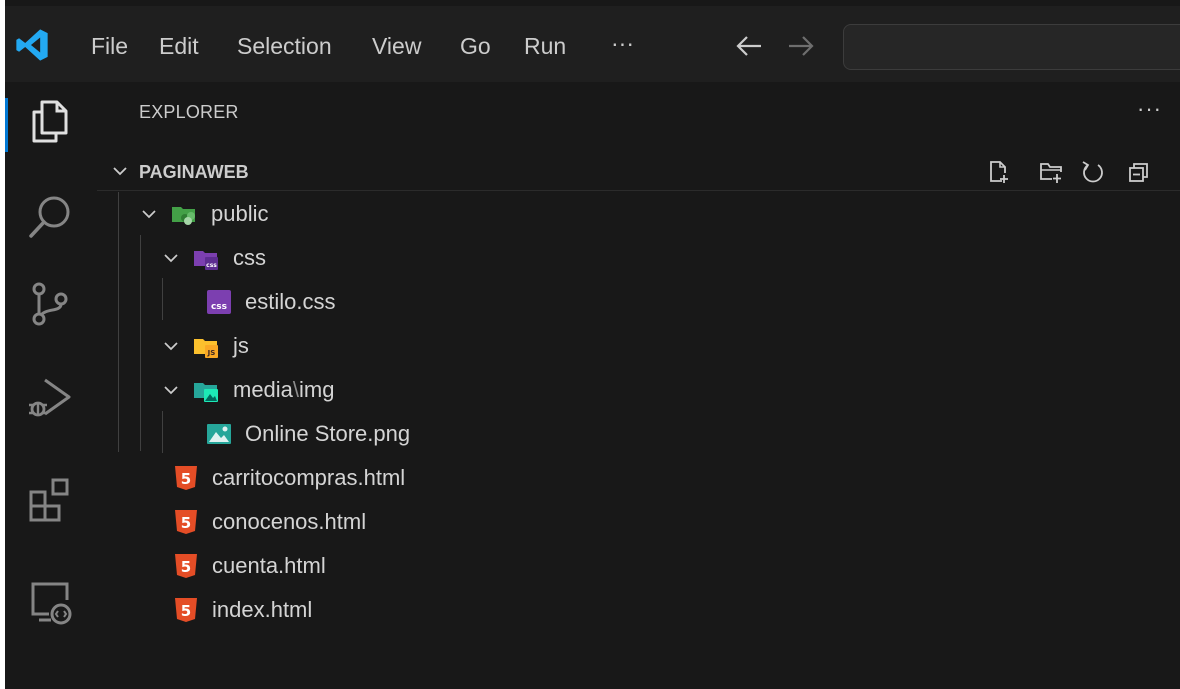  Describe the element at coordinates (289, 521) in the screenshot. I see `tree-item-label: conocenos.html` at that location.